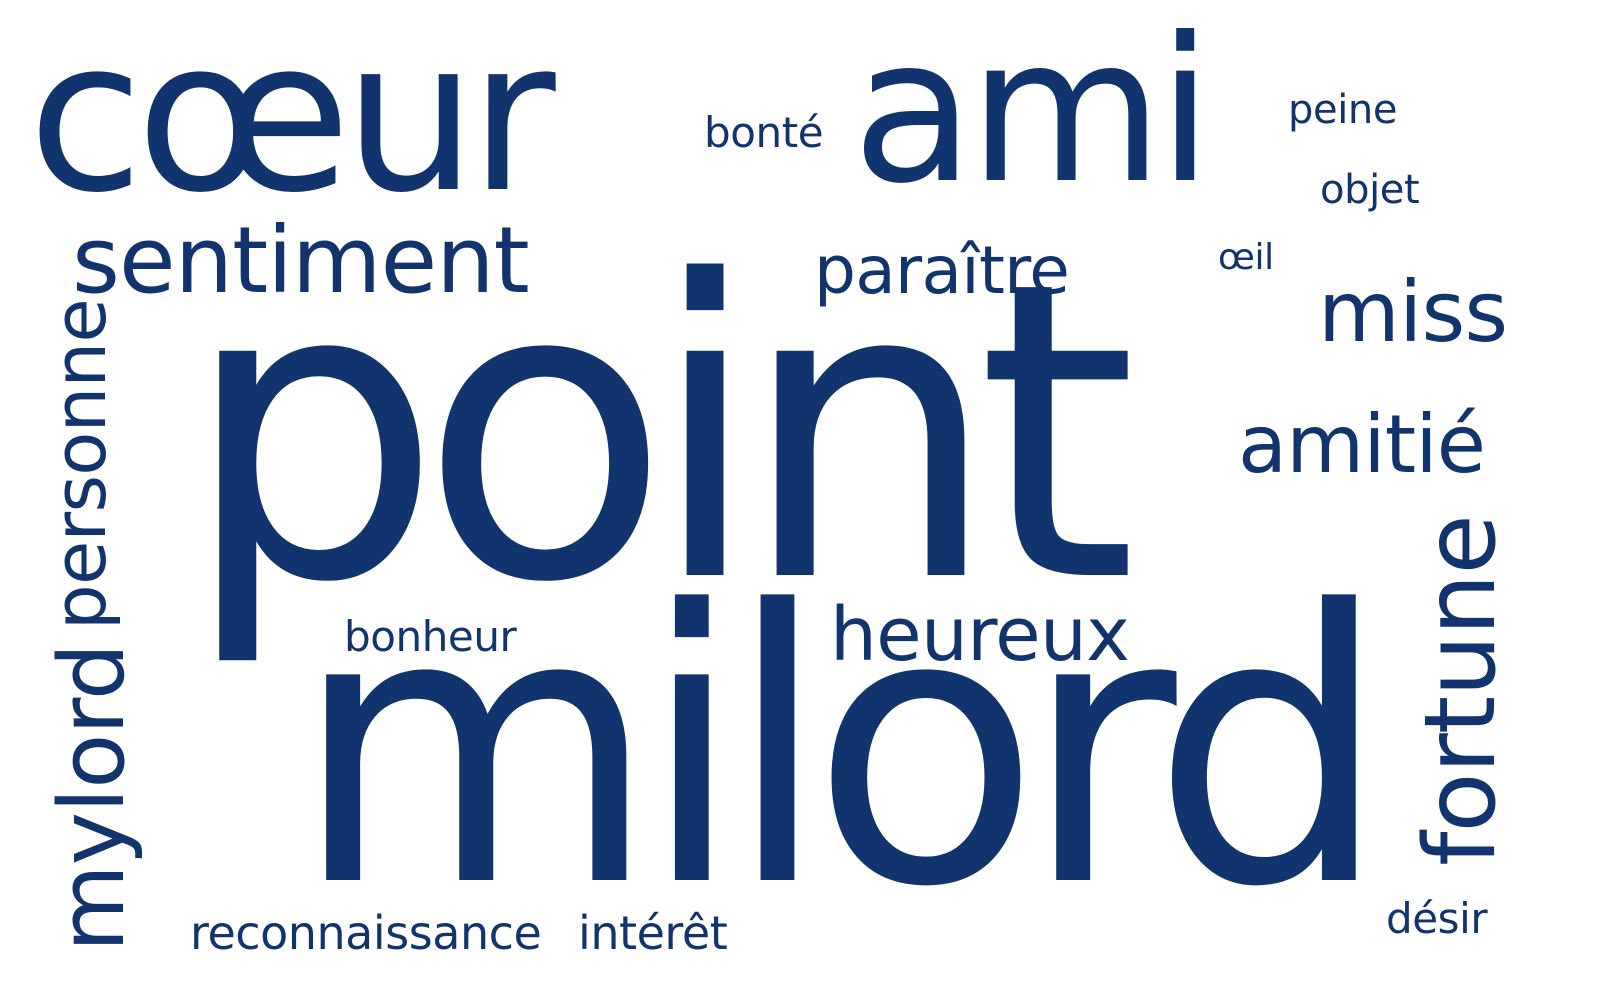  I want to click on word-oeil: œil, so click(1246, 257).